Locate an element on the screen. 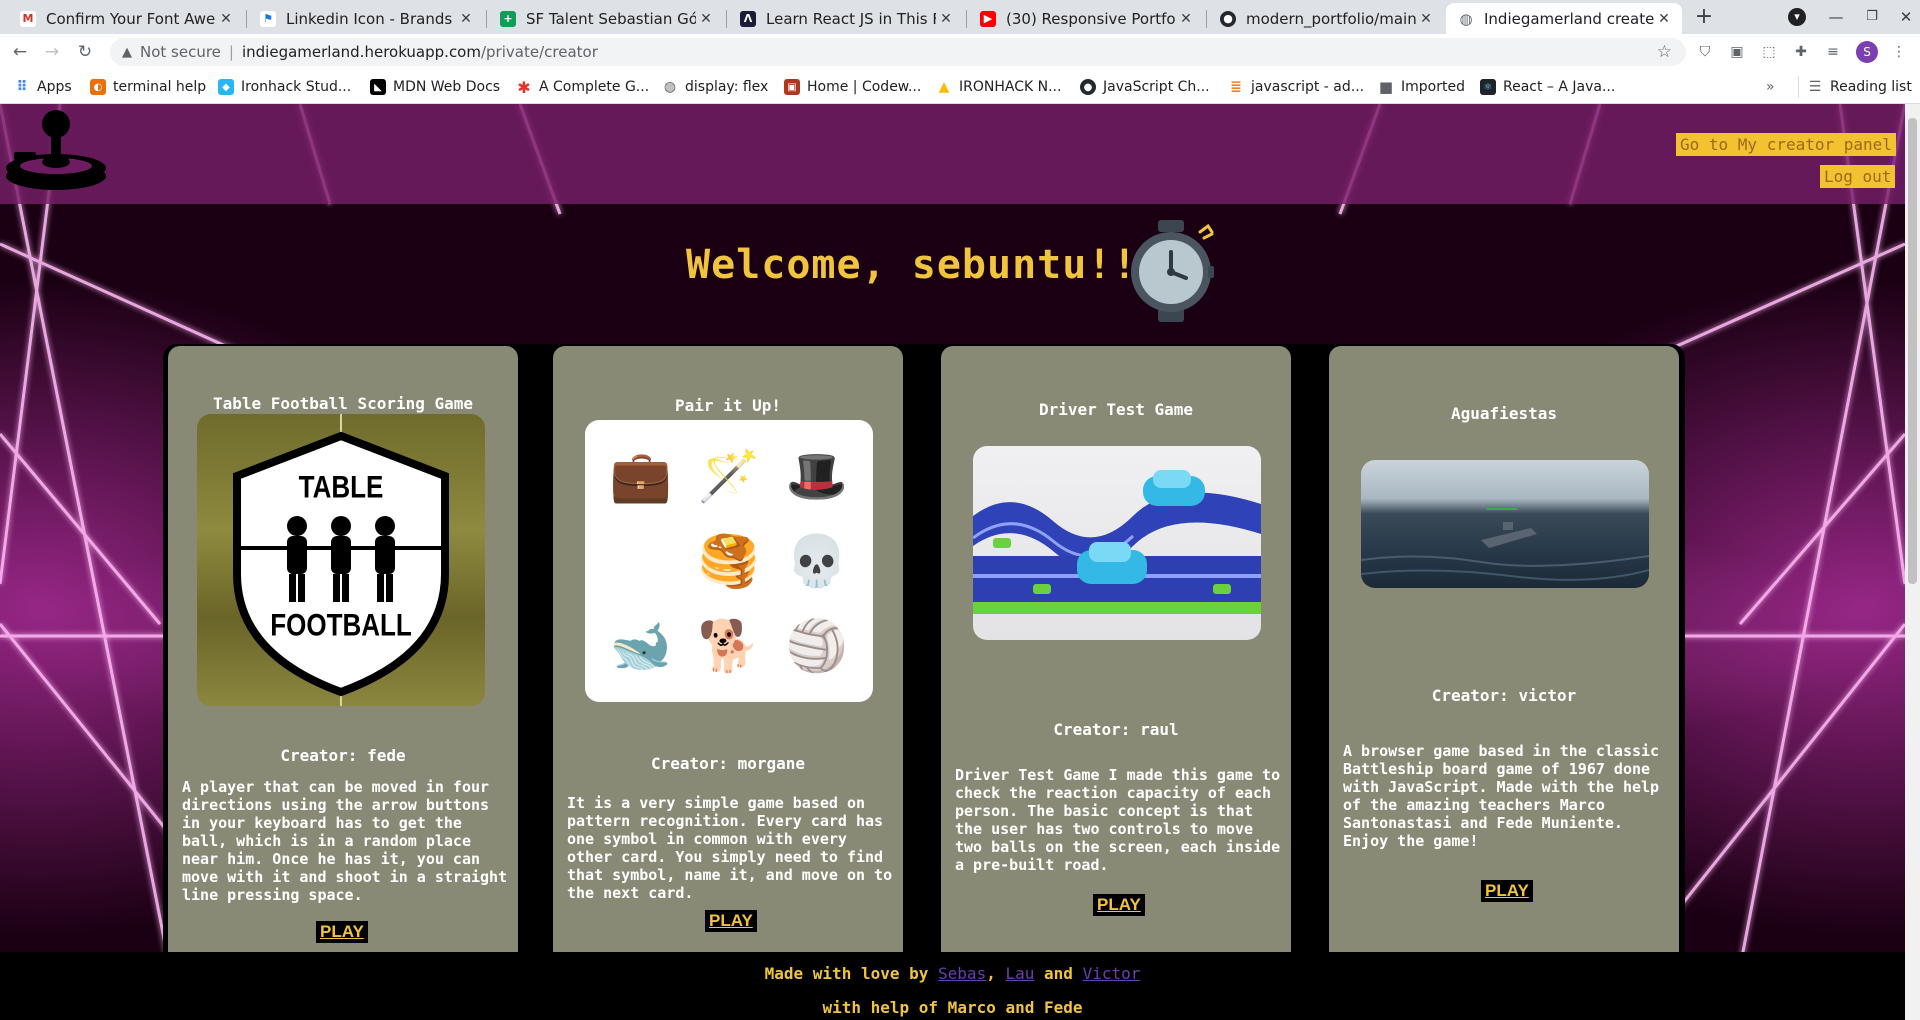  screenshot-extension-icon: ⬚ is located at coordinates (1769, 52).